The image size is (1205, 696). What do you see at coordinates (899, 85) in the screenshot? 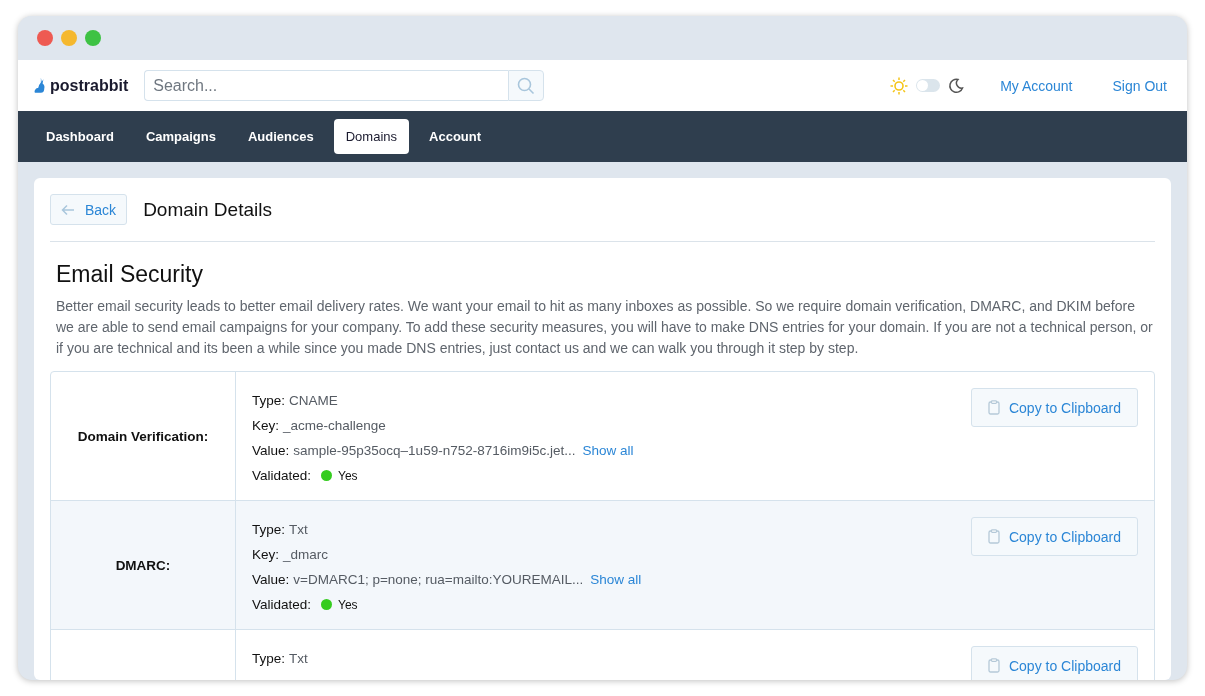
I see `sun-icon` at bounding box center [899, 85].